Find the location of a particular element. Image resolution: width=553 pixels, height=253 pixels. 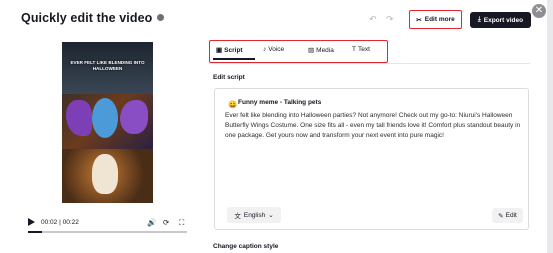

scrollbar-track is located at coordinates (550, 126).